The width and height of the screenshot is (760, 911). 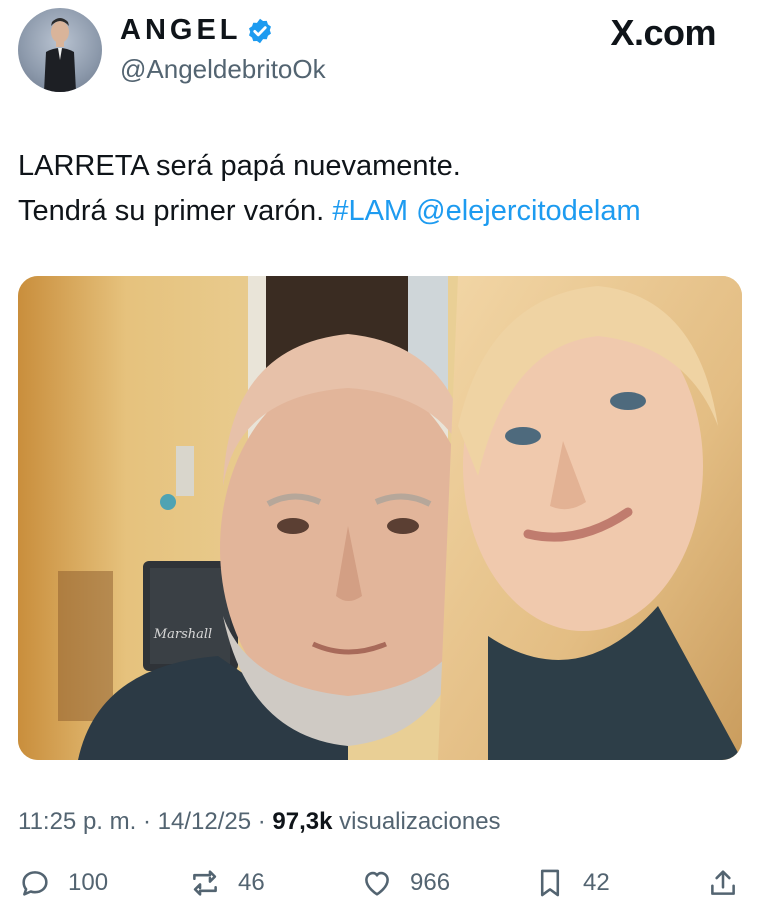 I want to click on action-bar: 100 46 966 42, so click(x=383, y=888).